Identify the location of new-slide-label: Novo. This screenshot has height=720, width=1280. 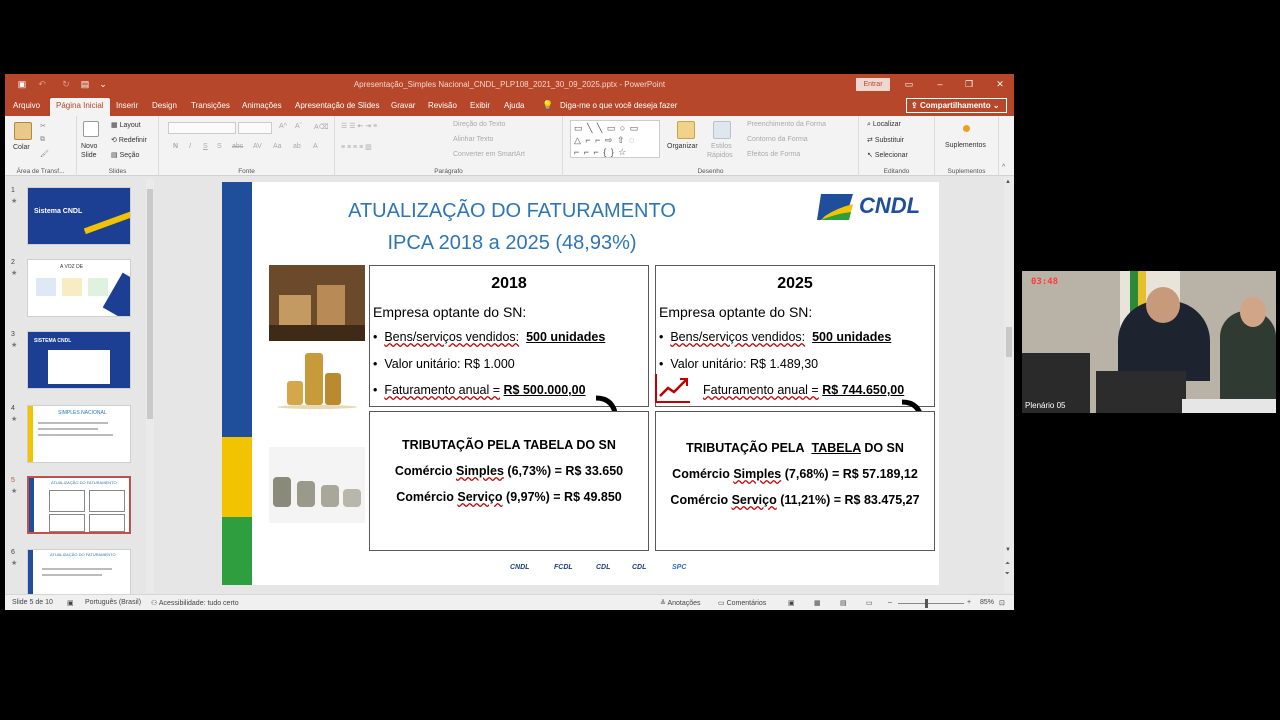
(89, 146).